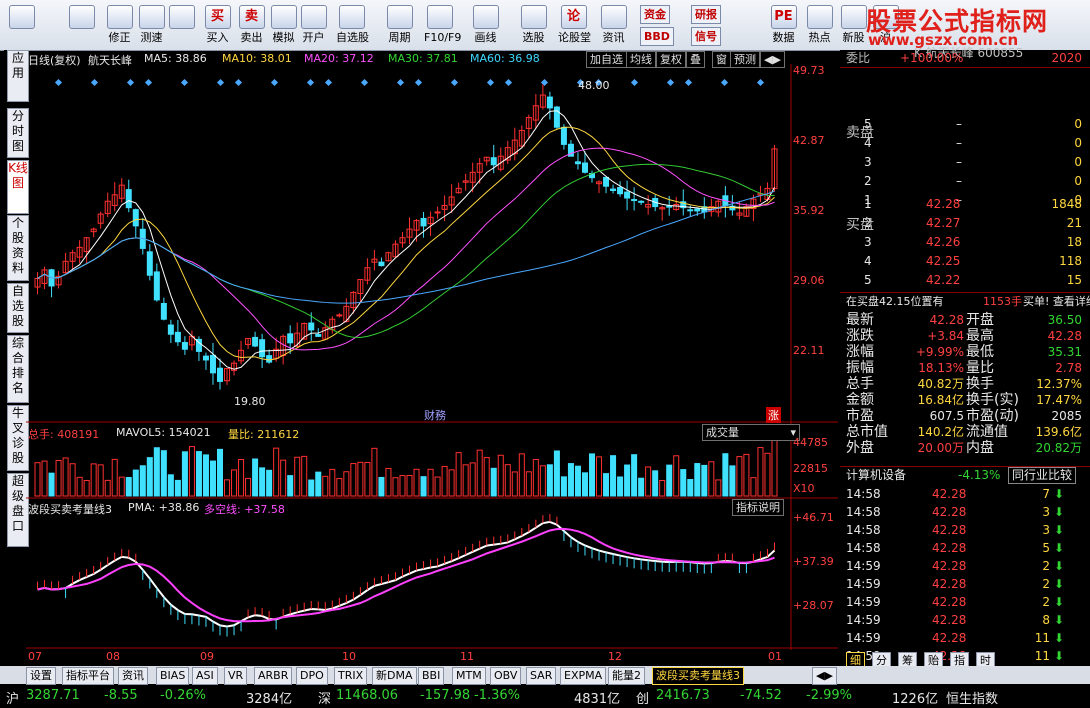 The height and width of the screenshot is (708, 1090). I want to click on sell-level-row: 5–0, so click(965, 124).